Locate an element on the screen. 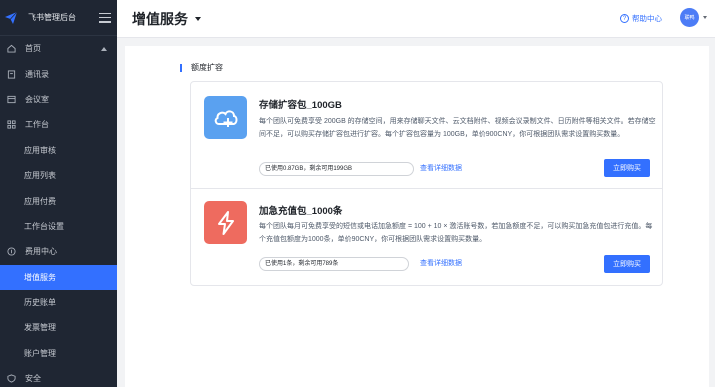 This screenshot has width=715, height=387. sidebar-item-label: 工作台设置 is located at coordinates (44, 226).